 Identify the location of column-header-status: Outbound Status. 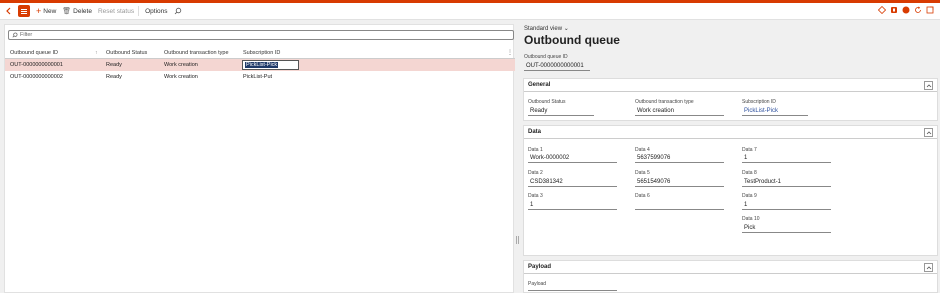
(126, 53).